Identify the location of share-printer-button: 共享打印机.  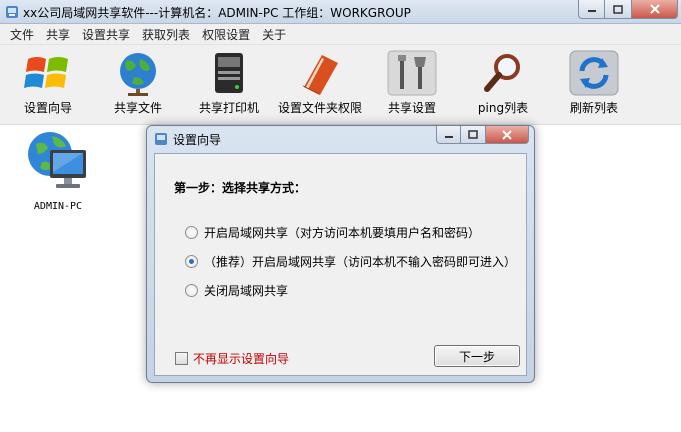
(229, 82).